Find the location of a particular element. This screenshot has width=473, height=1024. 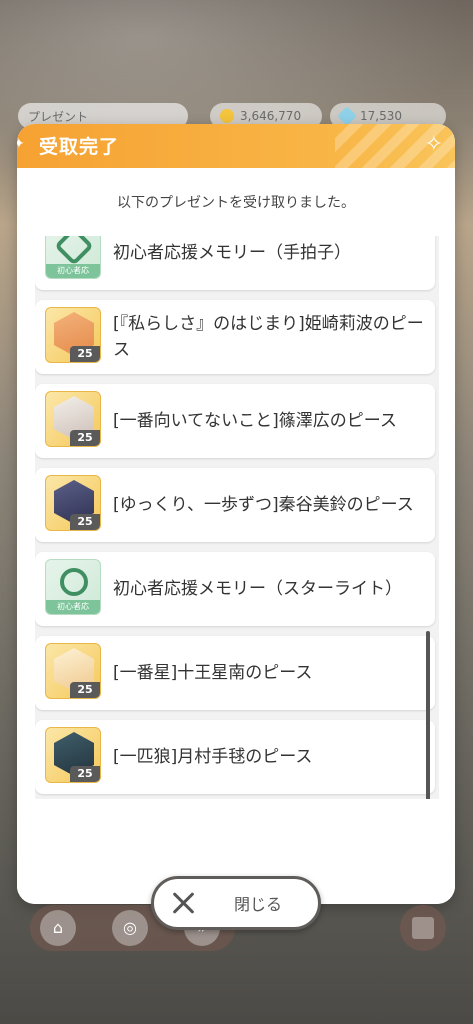

close-icon is located at coordinates (184, 903).